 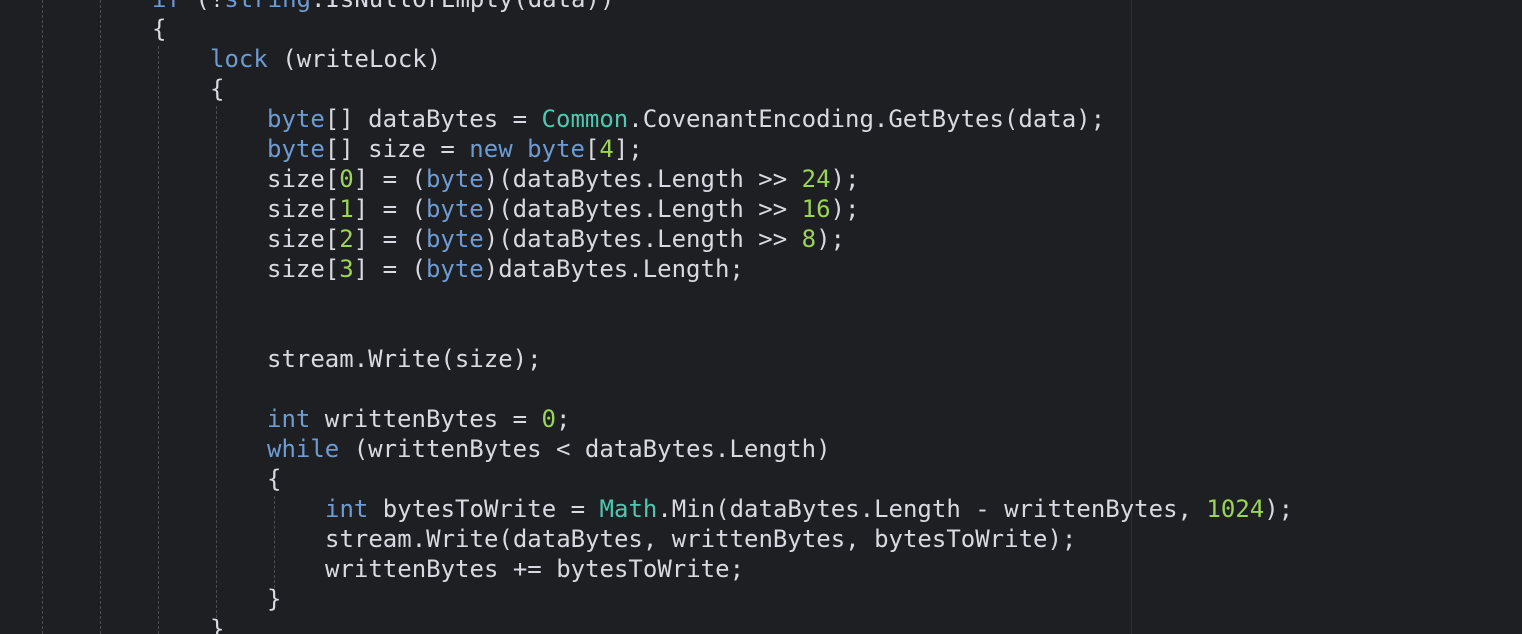 What do you see at coordinates (462, 6) in the screenshot?
I see `code-token: .IsNullOrEmpty(data))` at bounding box center [462, 6].